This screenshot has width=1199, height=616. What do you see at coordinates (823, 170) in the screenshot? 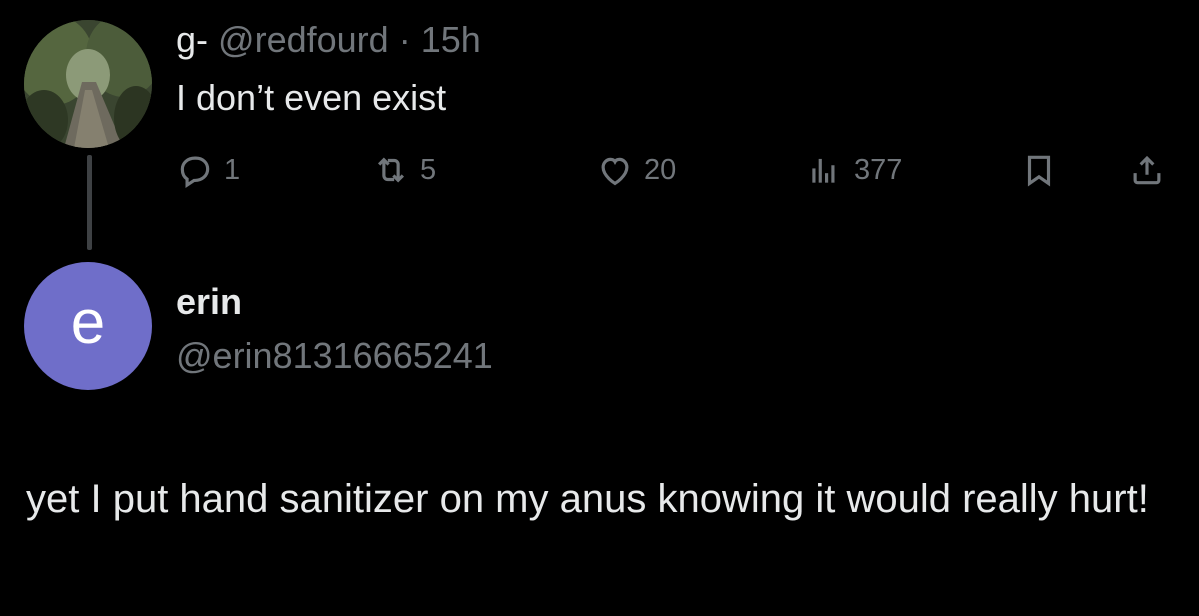
I see `views-icon` at bounding box center [823, 170].